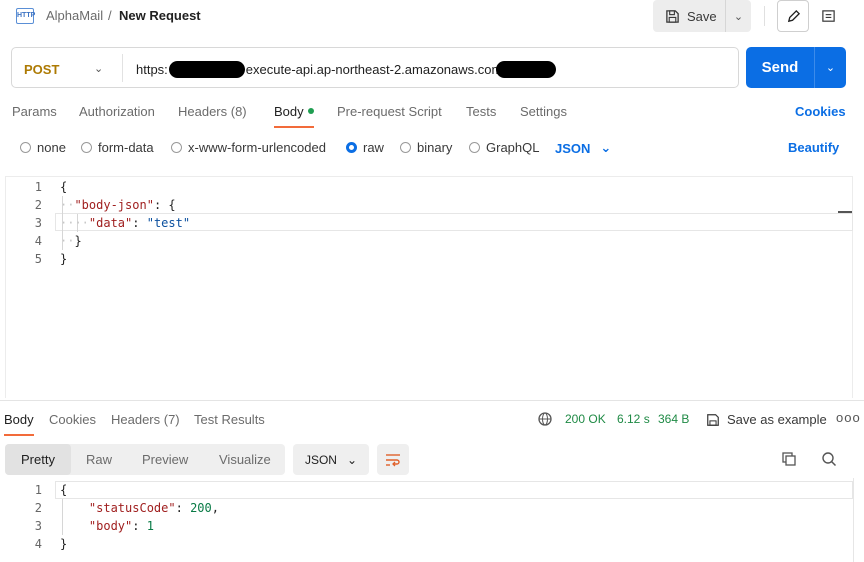 Image resolution: width=864 pixels, height=562 pixels. Describe the element at coordinates (853, 520) in the screenshot. I see `response-editor-edge` at that location.